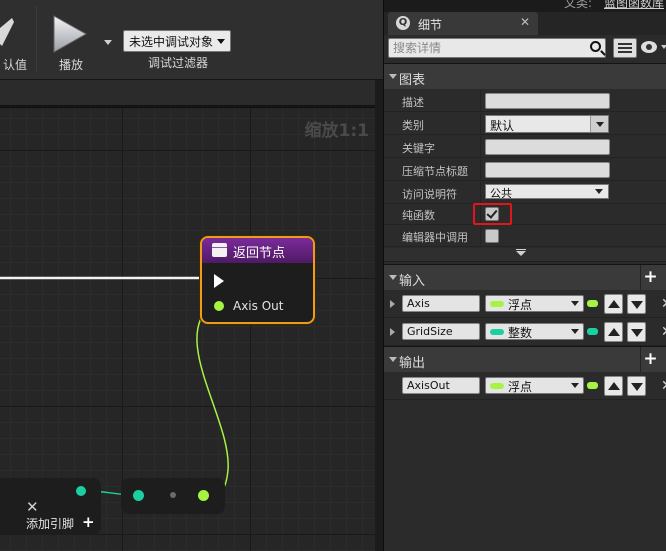  I want to click on prop-row-pure: 纯函数, so click(525, 214).